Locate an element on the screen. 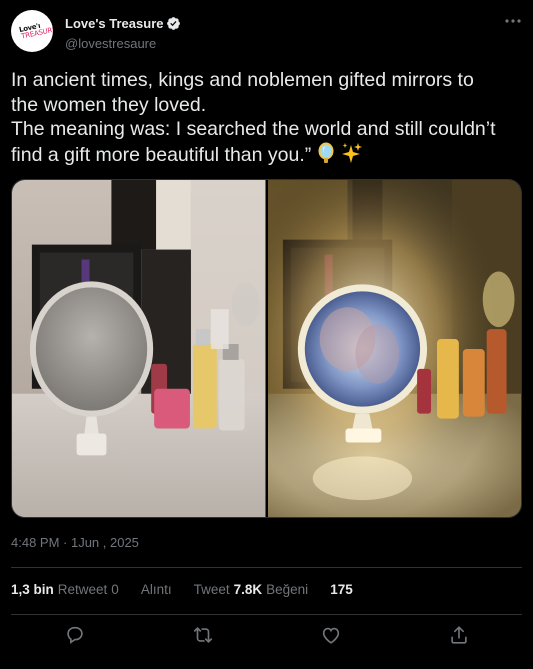  verified-badge-icon is located at coordinates (174, 23).